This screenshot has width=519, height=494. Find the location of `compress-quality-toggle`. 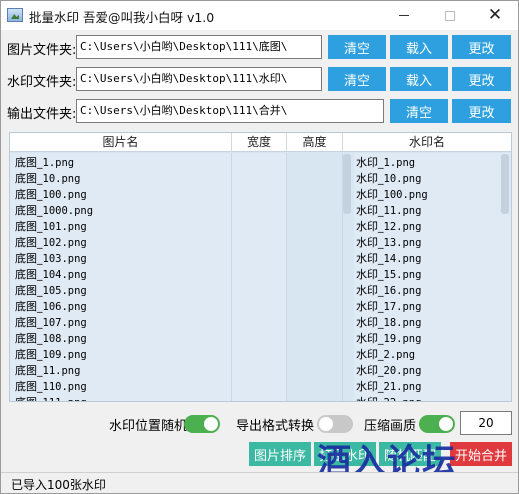

compress-quality-toggle is located at coordinates (437, 424).